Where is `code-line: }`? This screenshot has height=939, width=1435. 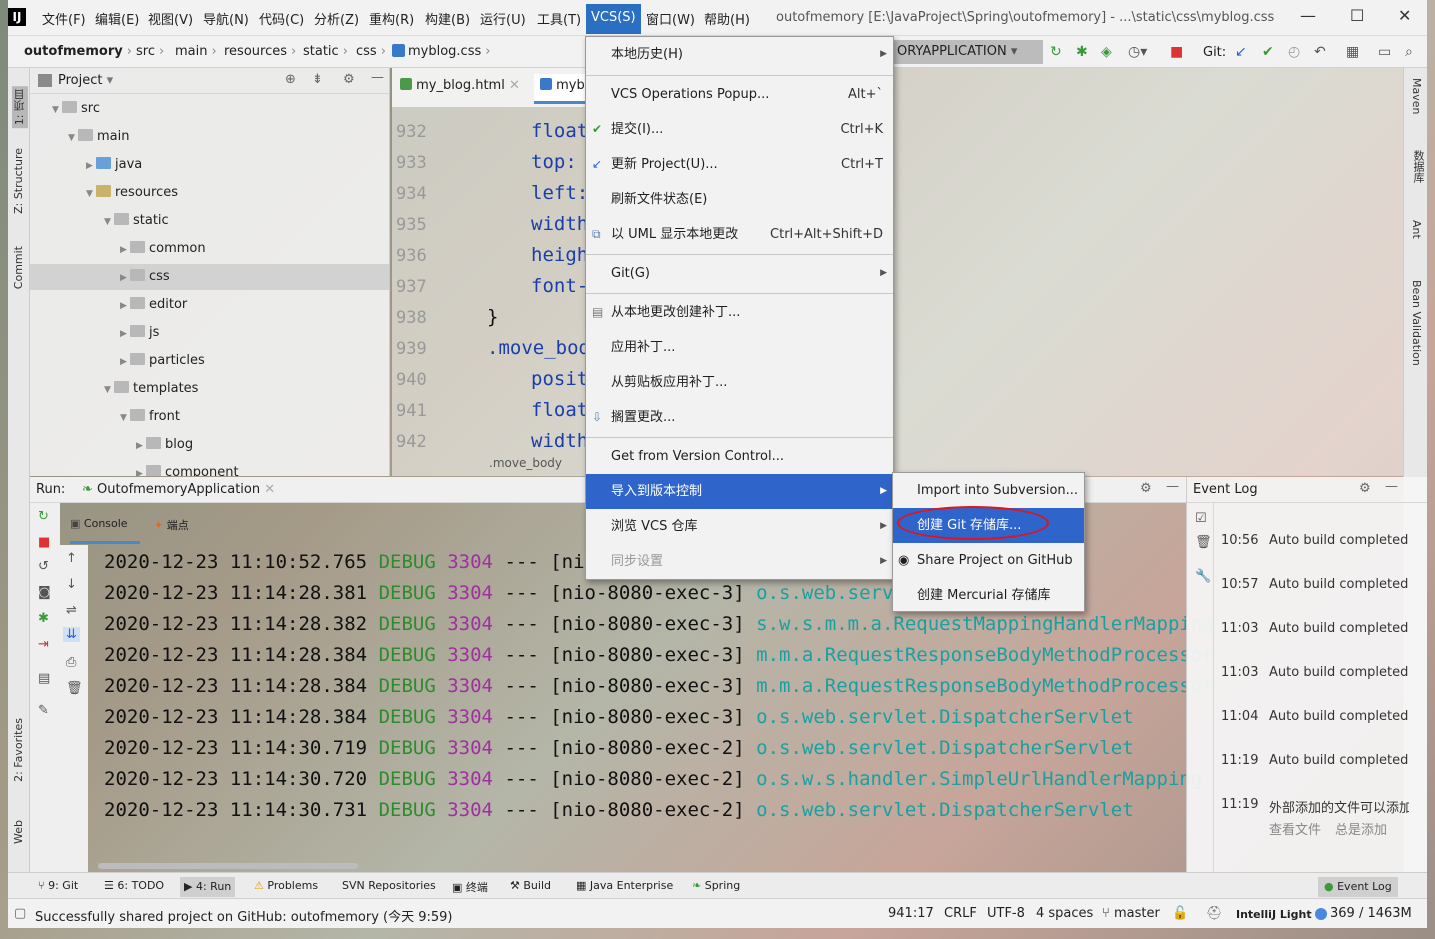 code-line: } is located at coordinates (492, 317).